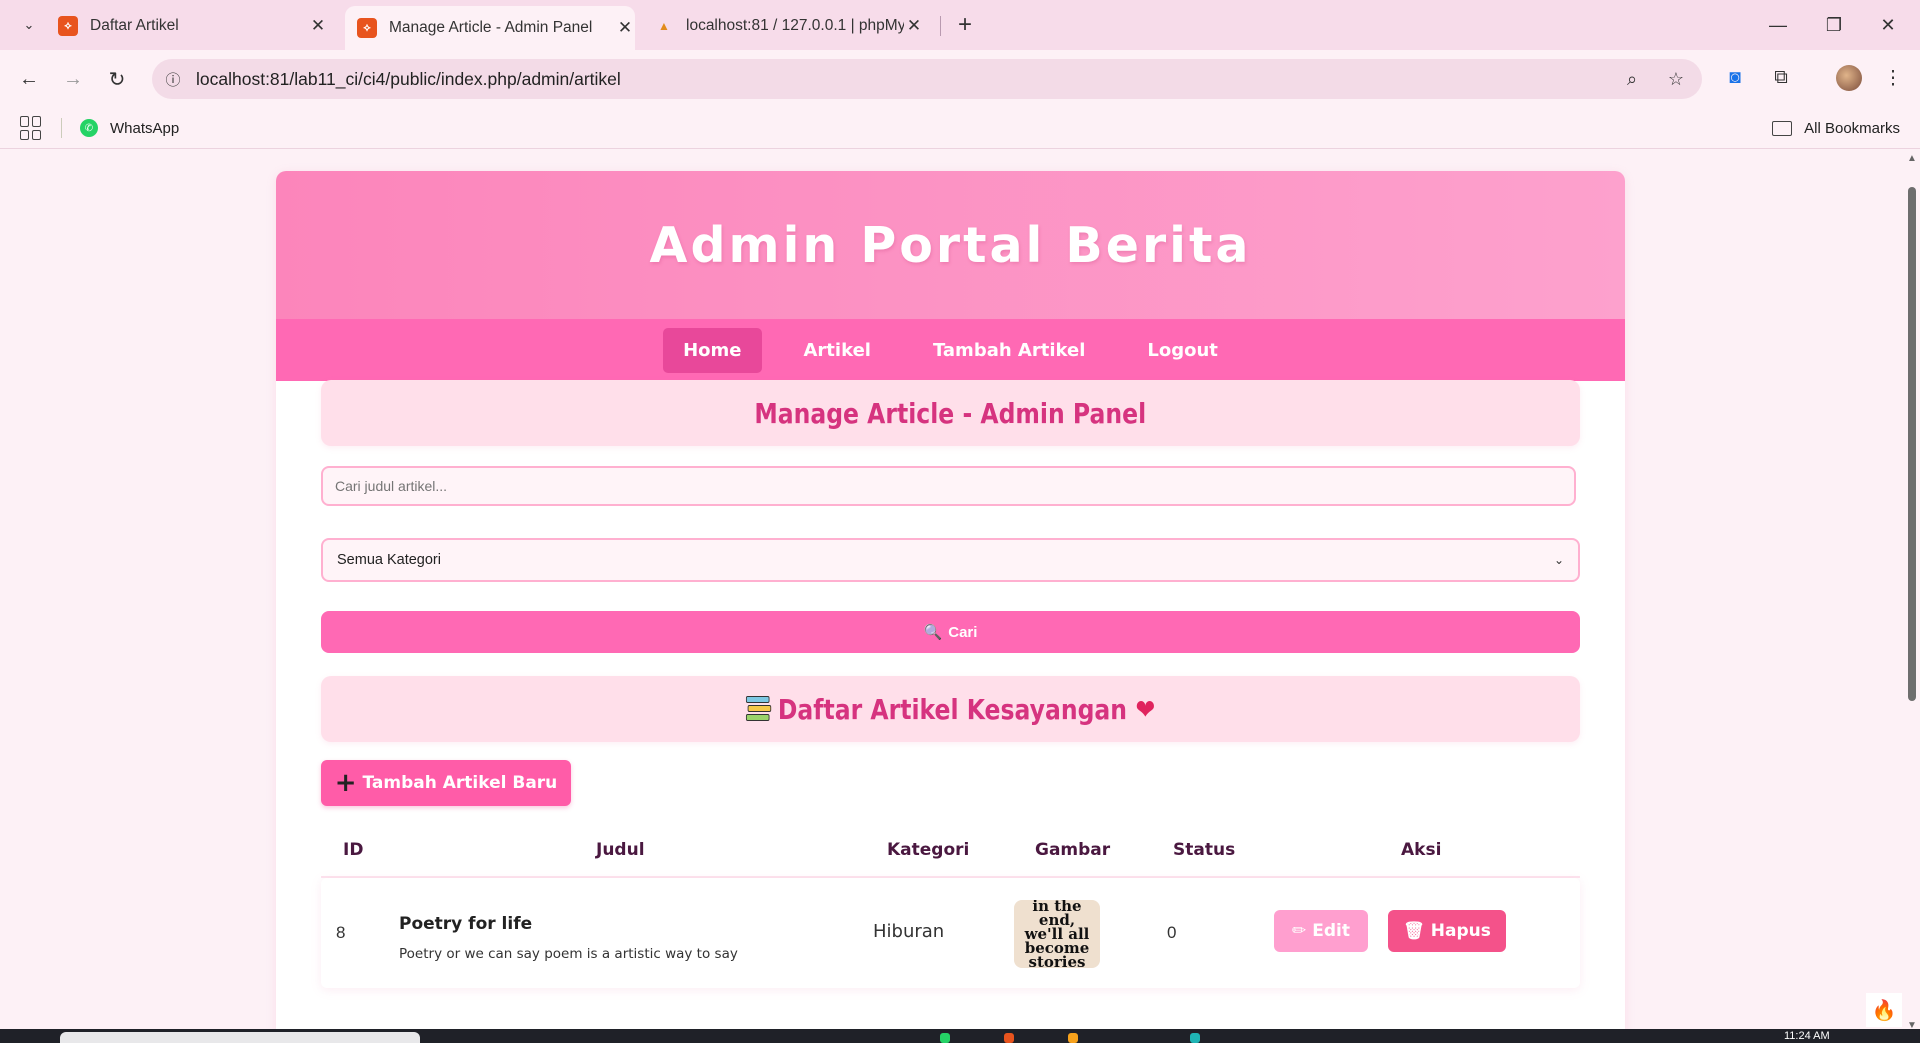 The height and width of the screenshot is (1043, 1920). Describe the element at coordinates (1852, 128) in the screenshot. I see `all-bookmarks-label: All Bookmarks` at that location.